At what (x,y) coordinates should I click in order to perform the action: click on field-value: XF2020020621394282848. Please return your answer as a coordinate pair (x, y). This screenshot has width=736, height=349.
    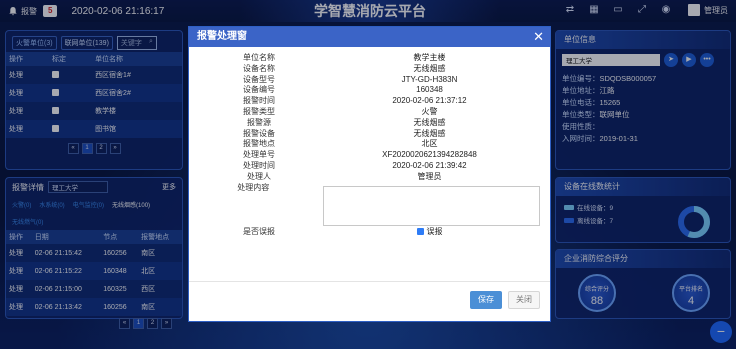
    Looking at the image, I should click on (429, 155).